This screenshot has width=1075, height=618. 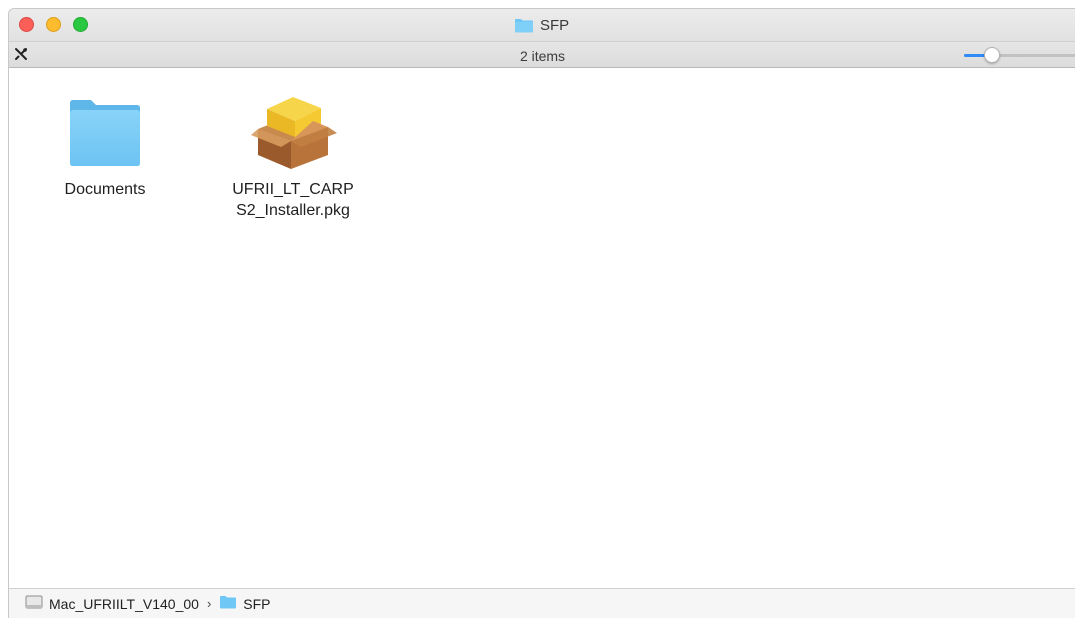 I want to click on path-segment-label: SFP, so click(x=257, y=603).